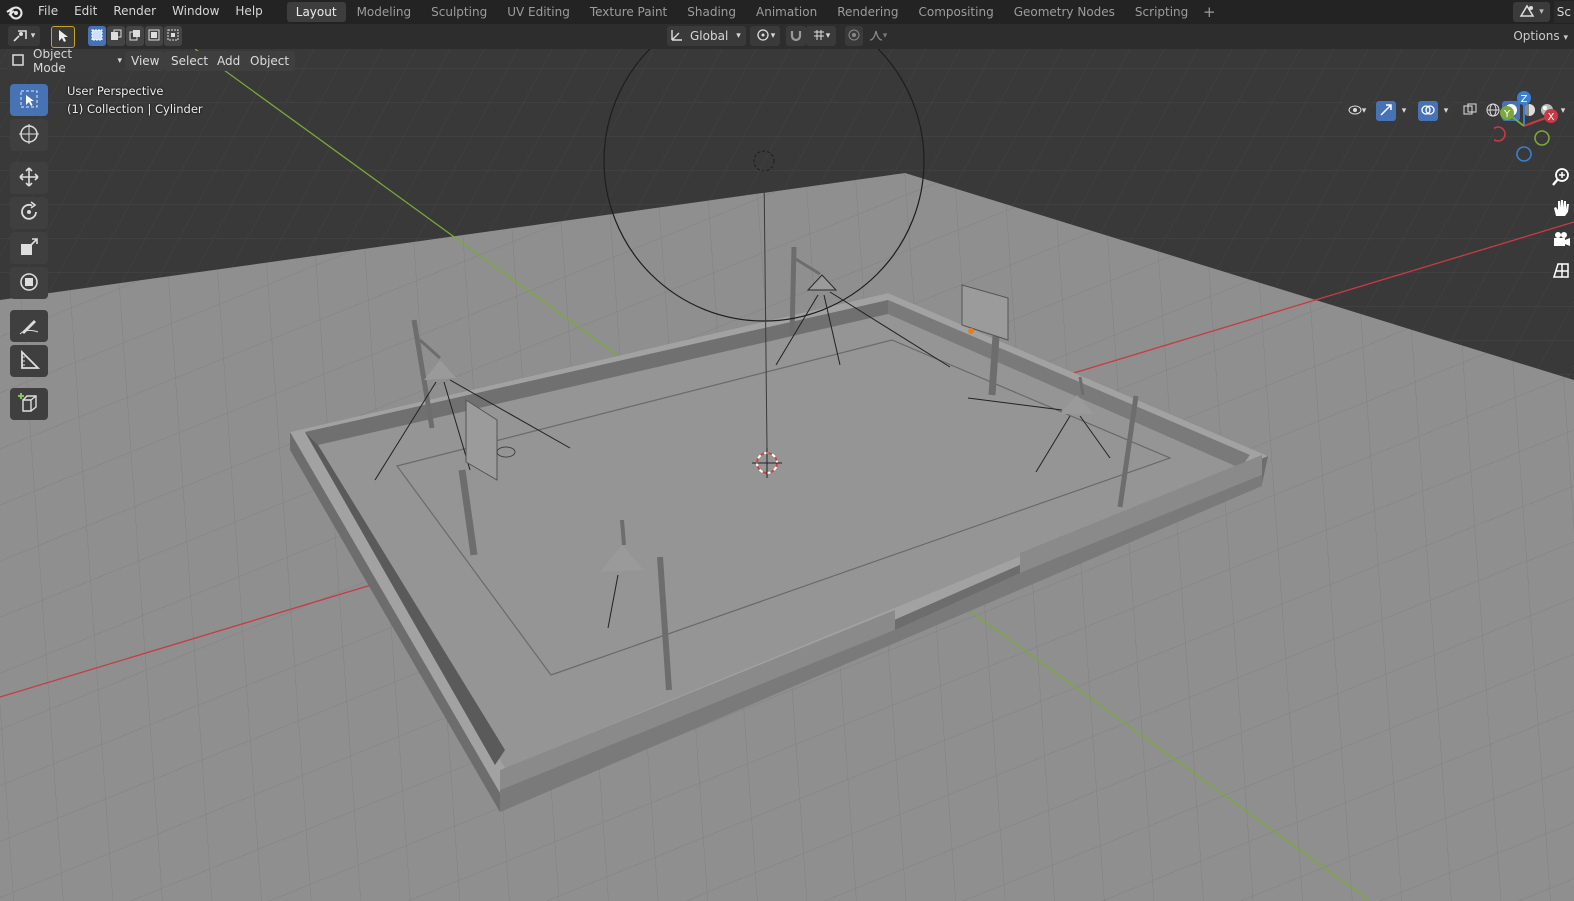 This screenshot has height=901, width=1574. I want to click on pan-hand-icon, so click(1561, 209).